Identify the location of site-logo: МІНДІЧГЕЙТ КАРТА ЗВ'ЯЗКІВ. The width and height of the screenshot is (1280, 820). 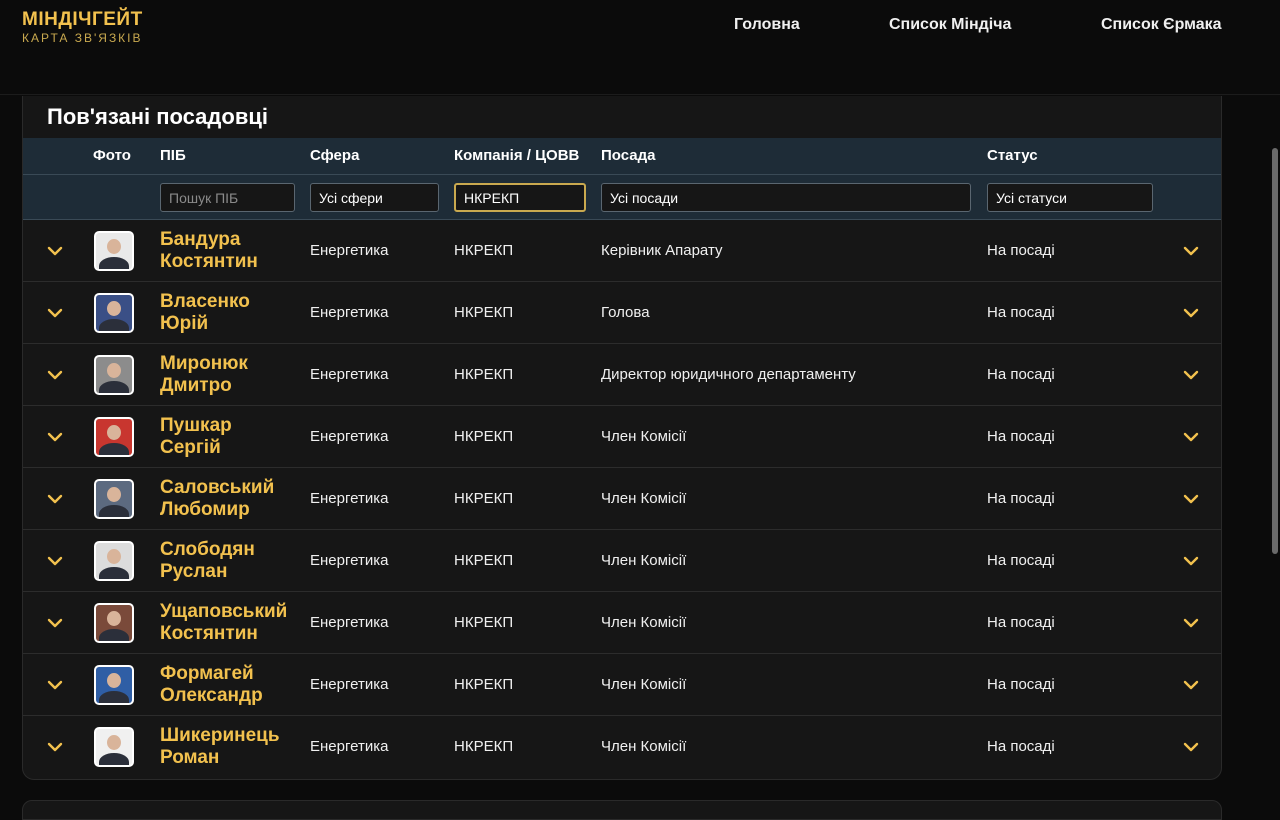
(82, 26).